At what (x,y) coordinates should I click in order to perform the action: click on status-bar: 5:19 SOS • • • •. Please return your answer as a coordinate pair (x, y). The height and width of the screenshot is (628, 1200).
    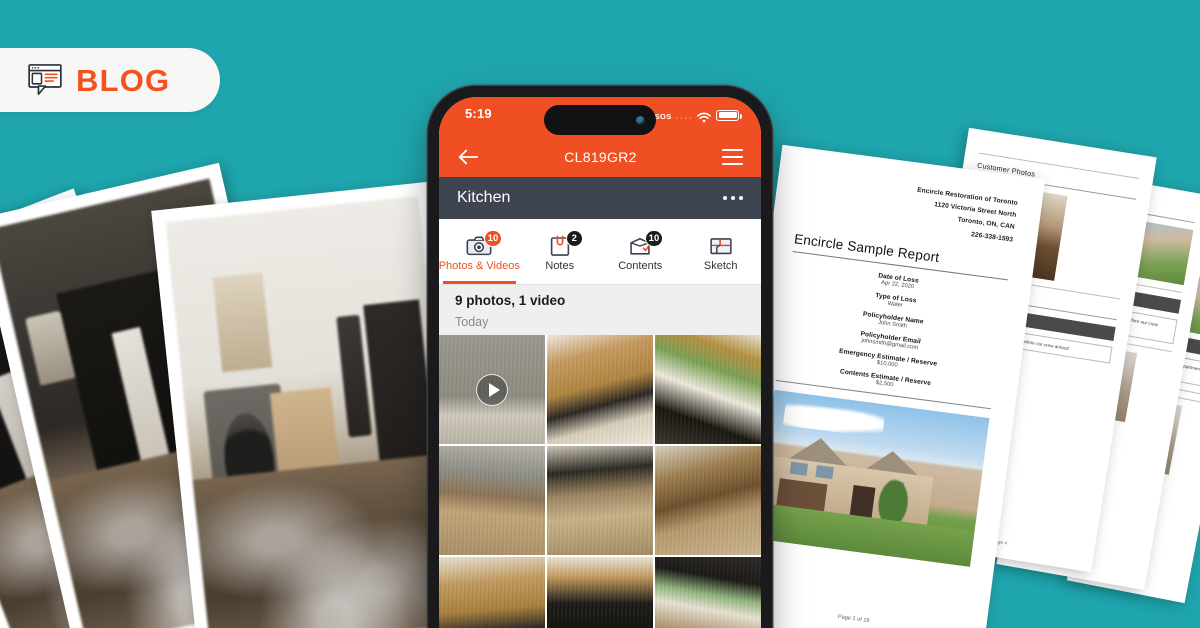
    Looking at the image, I should click on (600, 117).